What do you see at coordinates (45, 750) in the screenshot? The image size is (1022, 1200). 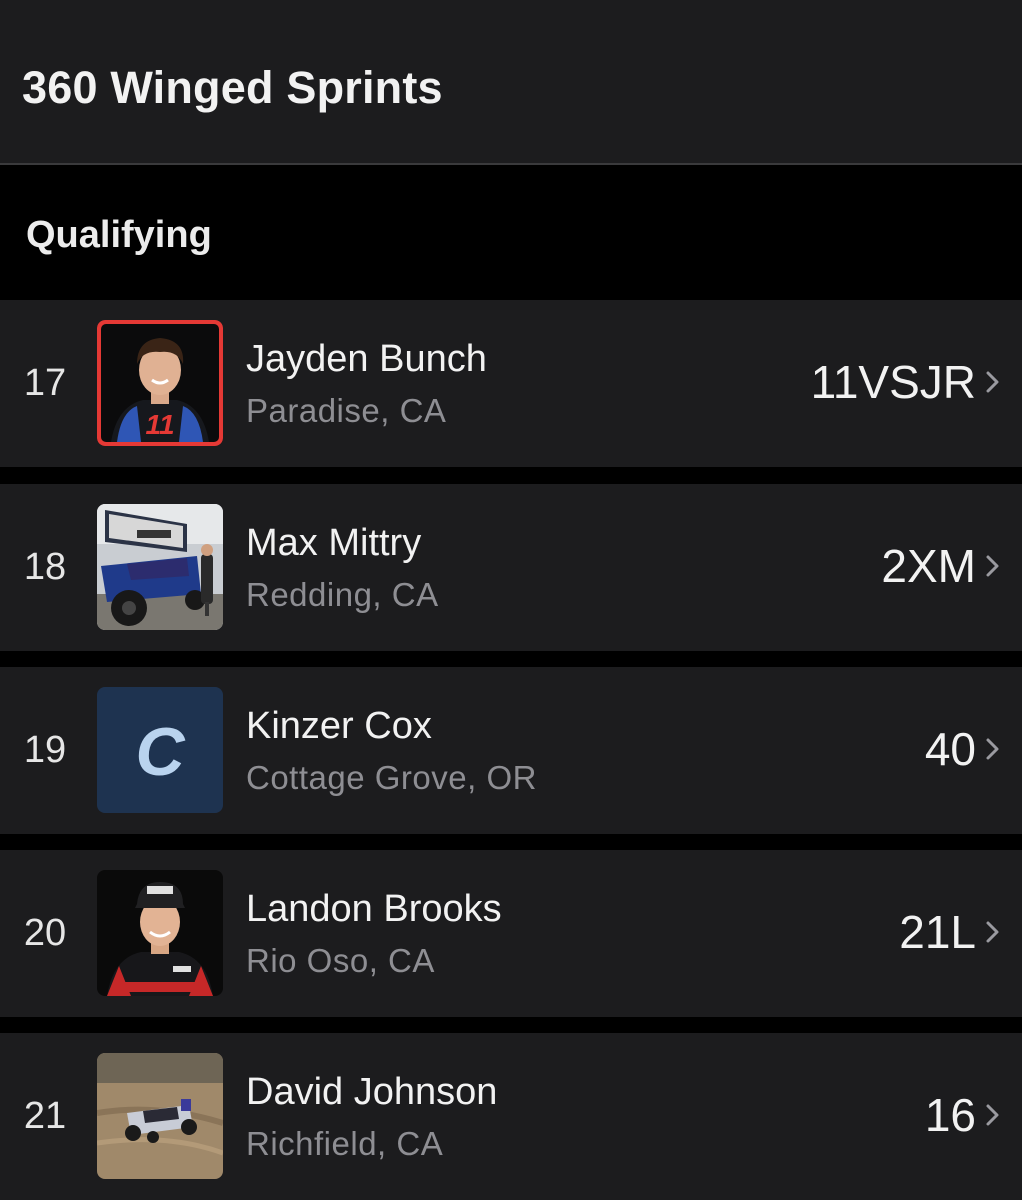 I see `entry-position: 19` at bounding box center [45, 750].